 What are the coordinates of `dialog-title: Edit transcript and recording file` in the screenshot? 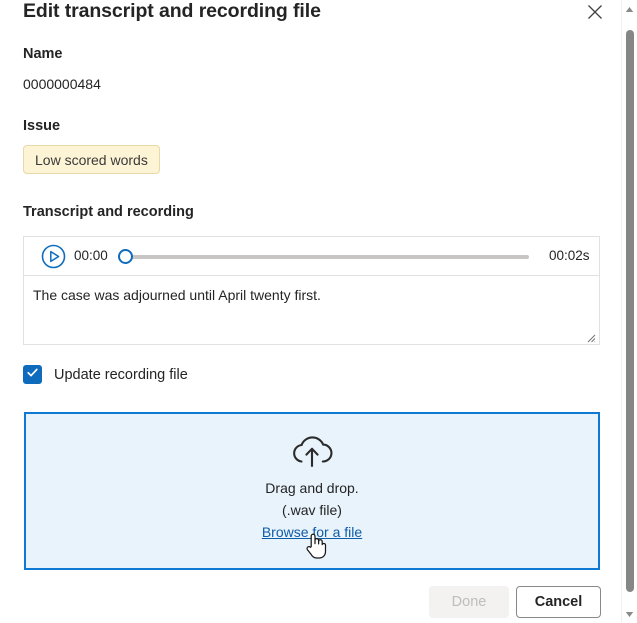 It's located at (172, 11).